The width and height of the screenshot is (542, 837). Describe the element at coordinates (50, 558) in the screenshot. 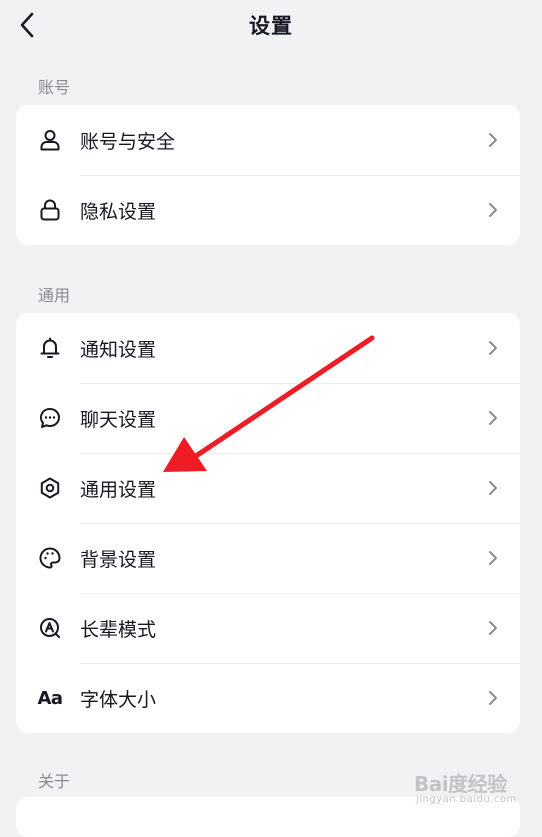

I see `palette-icon` at that location.